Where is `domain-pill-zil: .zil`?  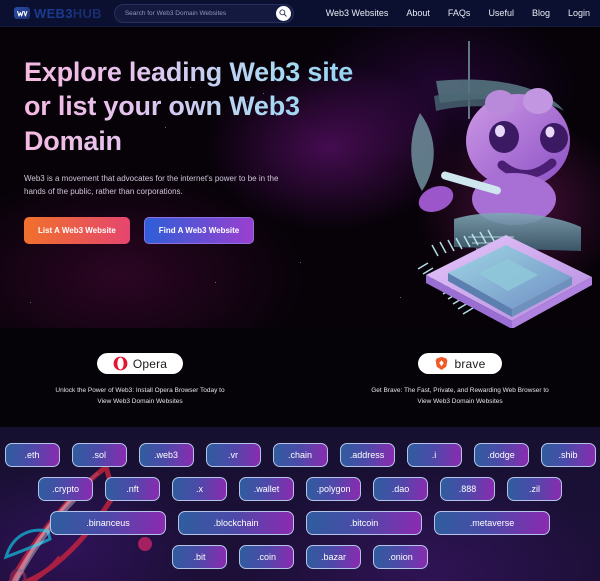
domain-pill-zil: .zil is located at coordinates (534, 489).